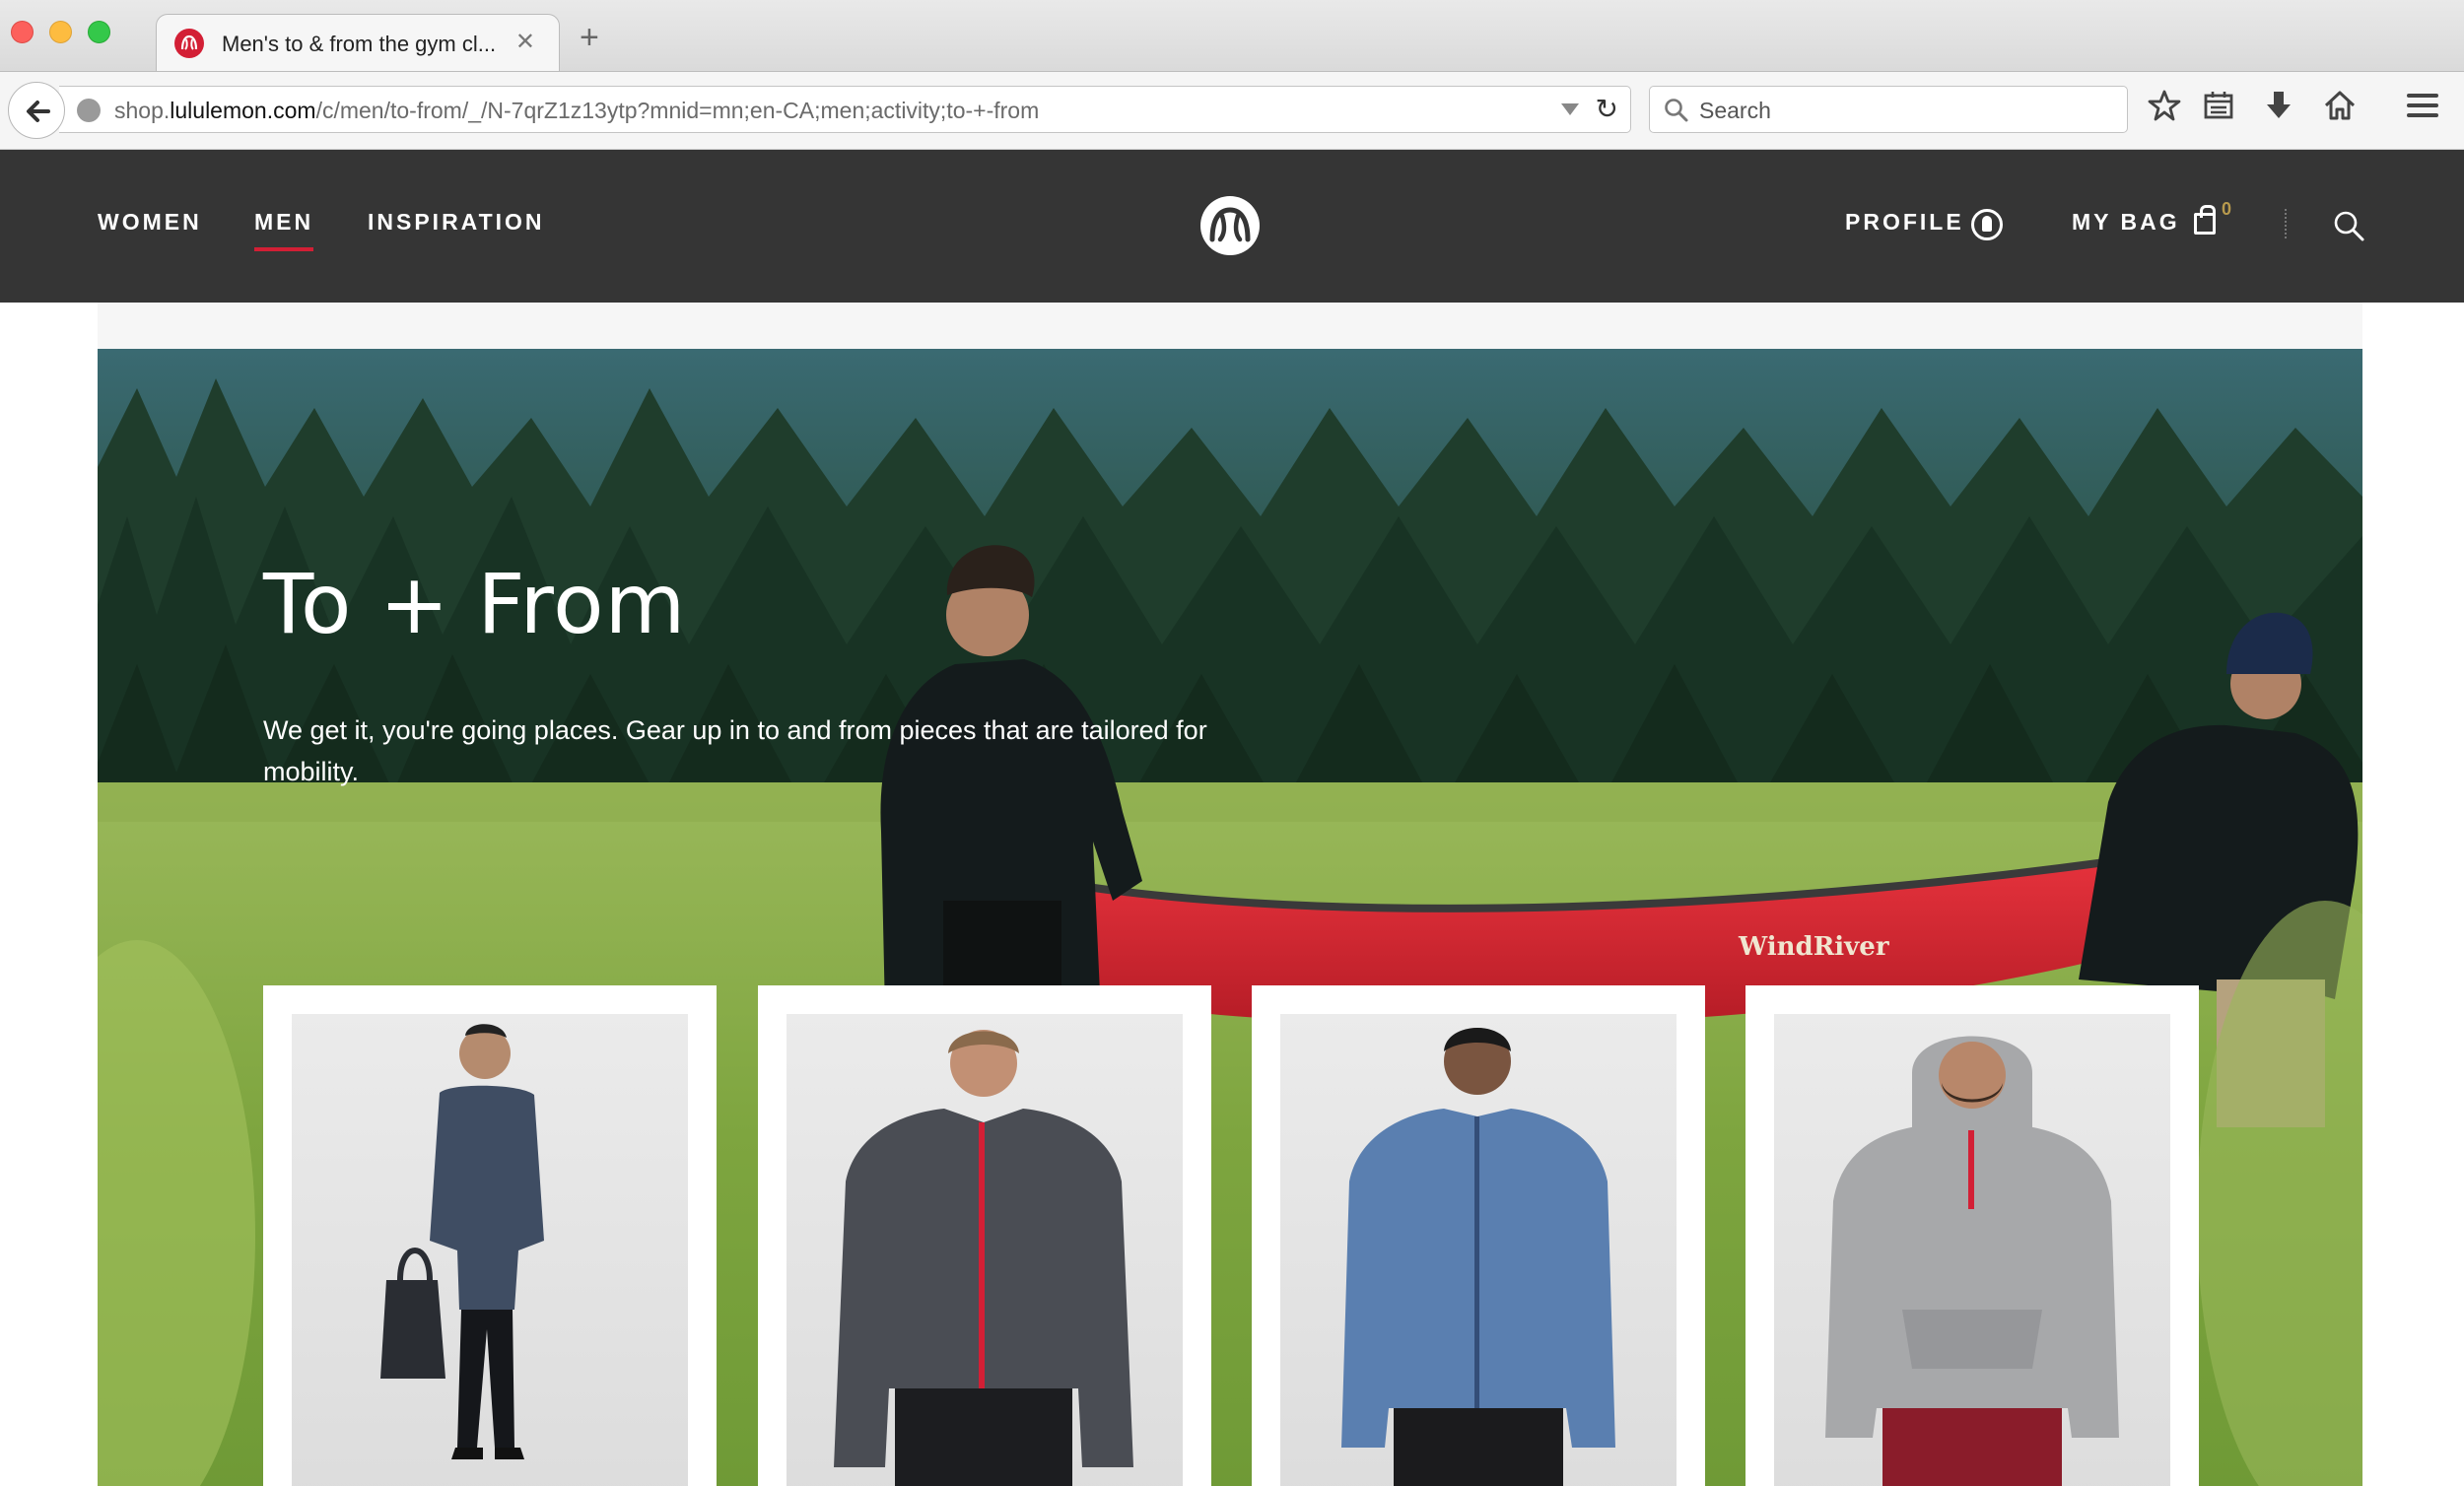 The image size is (2464, 1486). I want to click on new-tab-button: +, so click(589, 37).